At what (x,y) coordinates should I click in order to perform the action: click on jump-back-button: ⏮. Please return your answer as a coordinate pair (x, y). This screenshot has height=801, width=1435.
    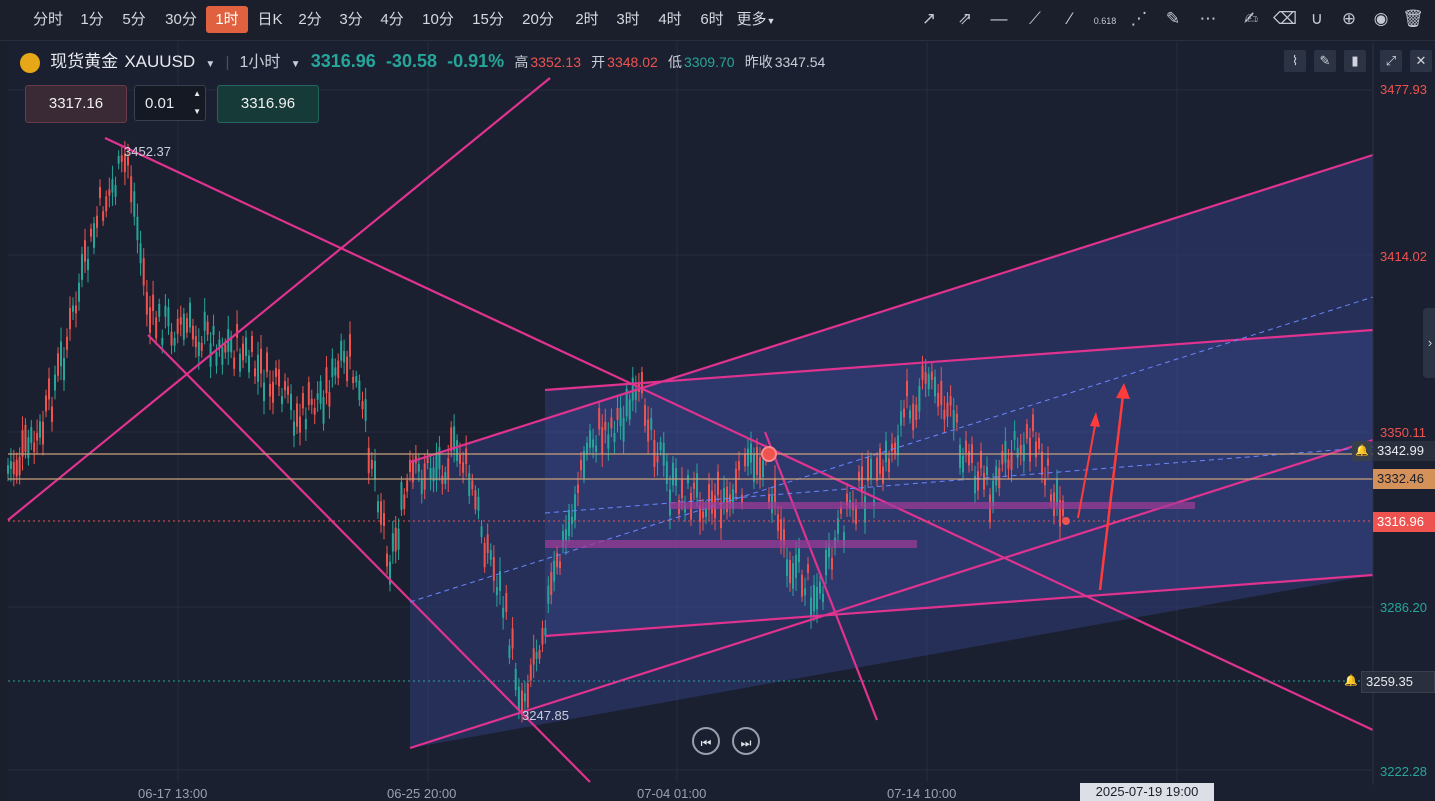
    Looking at the image, I should click on (706, 741).